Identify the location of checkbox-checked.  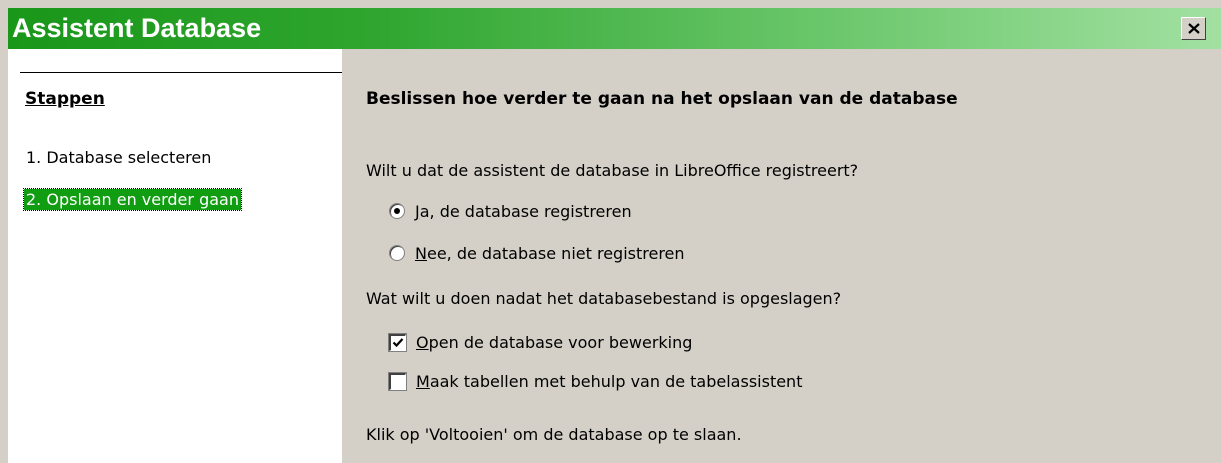
(397, 342).